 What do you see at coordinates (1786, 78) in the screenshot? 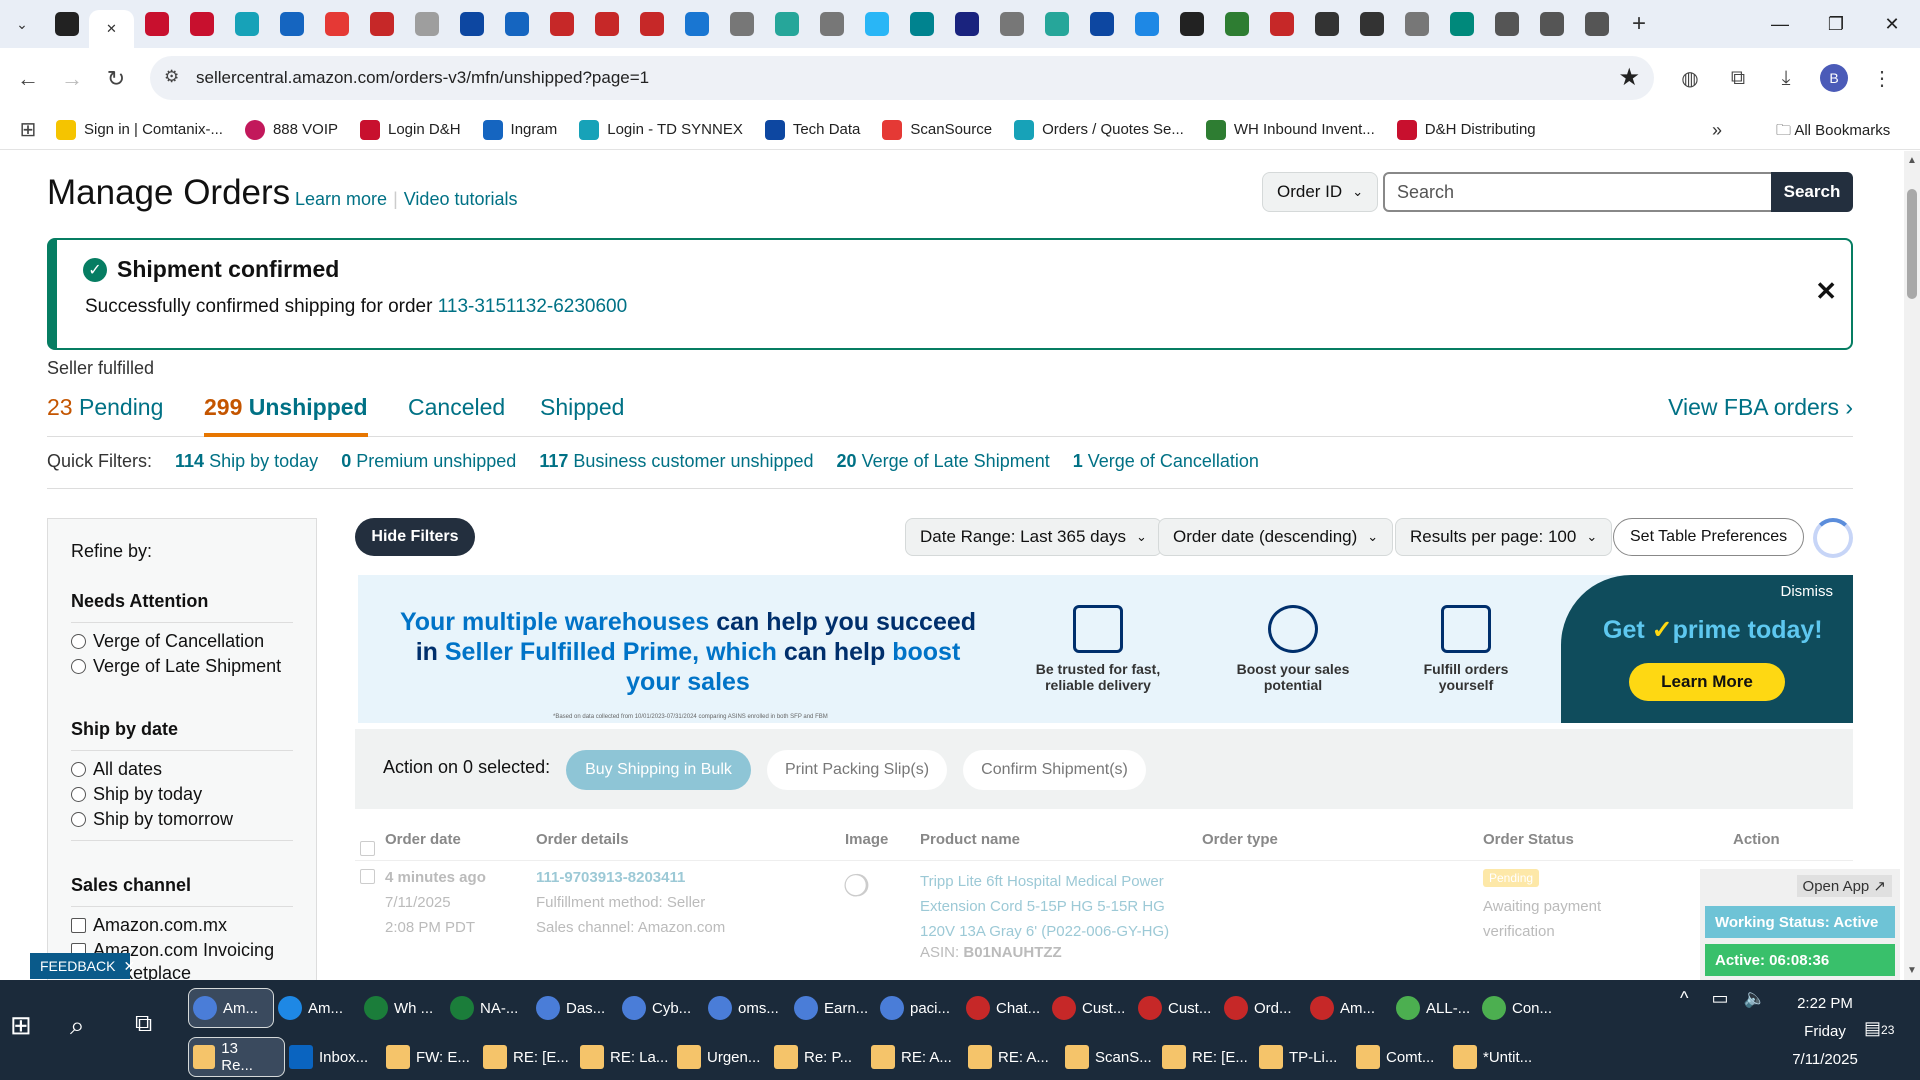
I see `download-icon: ⤓` at bounding box center [1786, 78].